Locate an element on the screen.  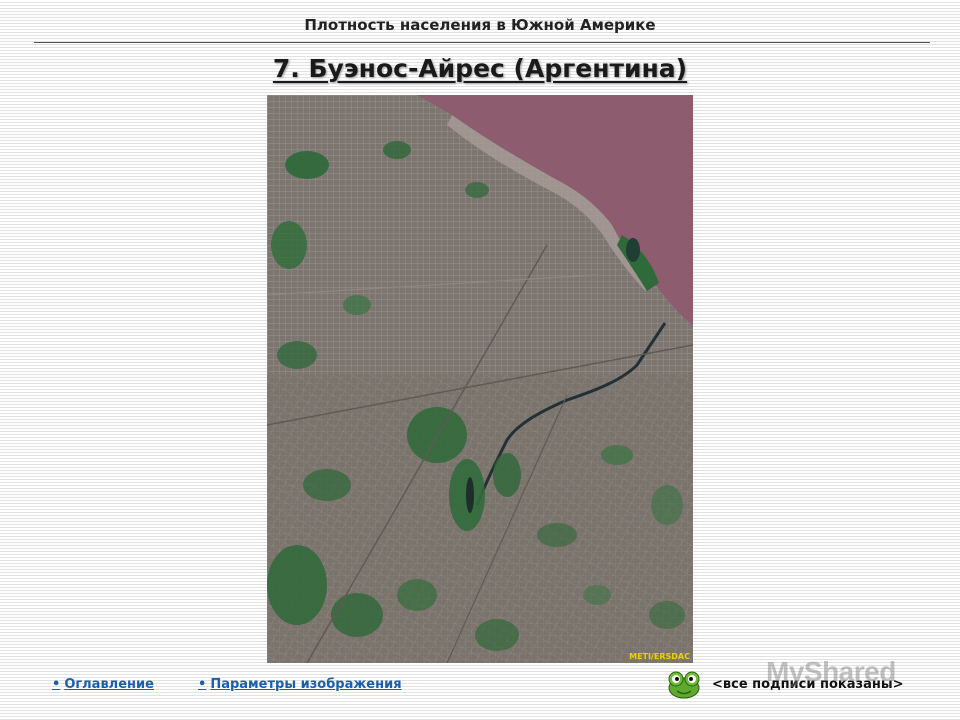
header-divider is located at coordinates (482, 42).